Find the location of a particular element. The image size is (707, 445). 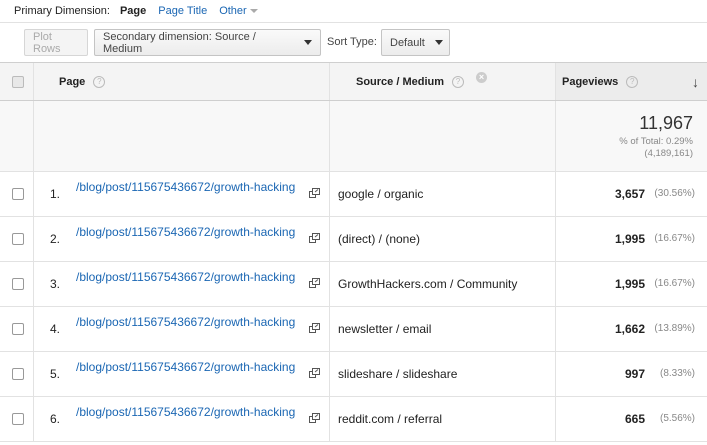

row-source-cell: reddit.com / referral is located at coordinates (443, 419).